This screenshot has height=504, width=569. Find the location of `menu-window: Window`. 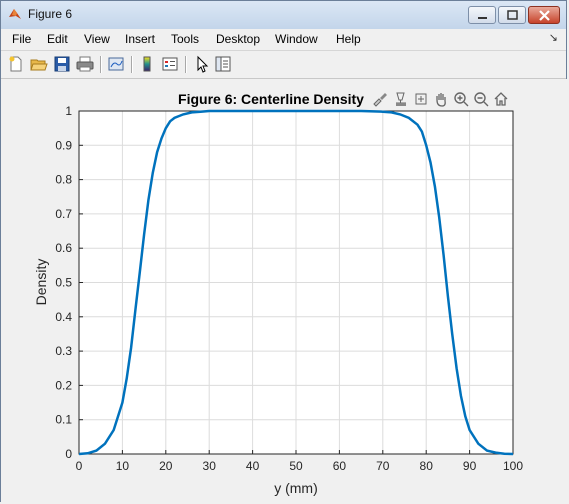

menu-window: Window is located at coordinates (296, 39).